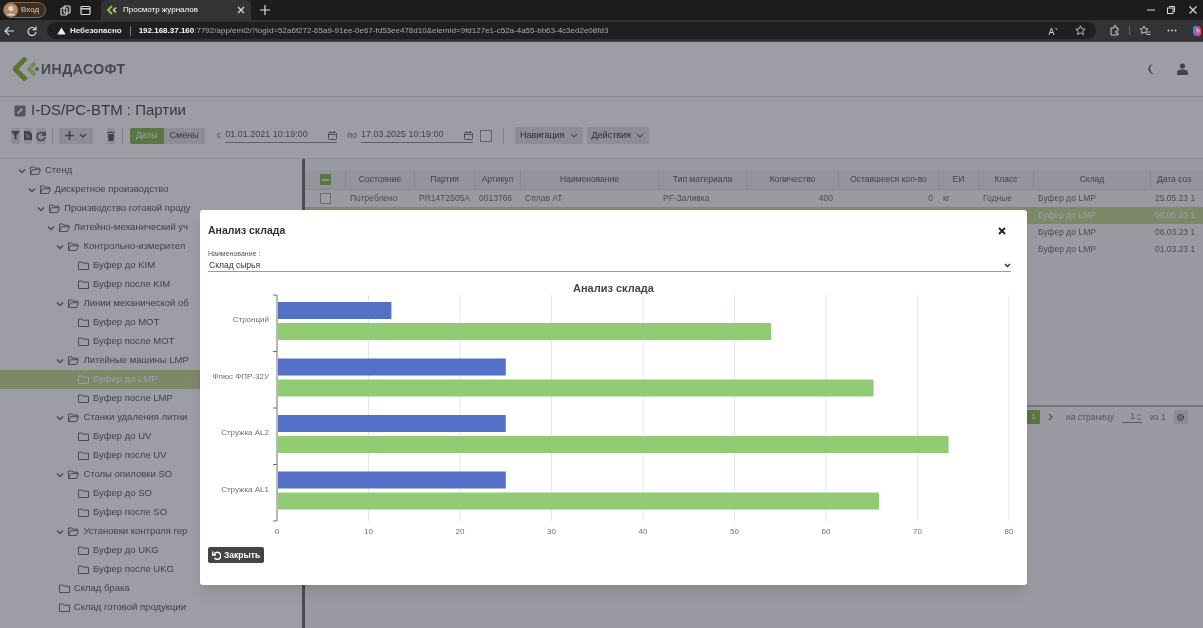 The image size is (1203, 628). I want to click on table-cell: кг, so click(946, 198).